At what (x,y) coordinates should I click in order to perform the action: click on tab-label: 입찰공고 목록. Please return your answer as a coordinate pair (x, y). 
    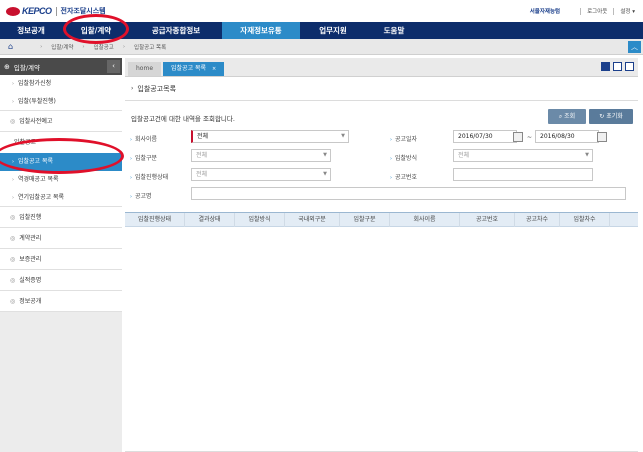
    Looking at the image, I should click on (189, 68).